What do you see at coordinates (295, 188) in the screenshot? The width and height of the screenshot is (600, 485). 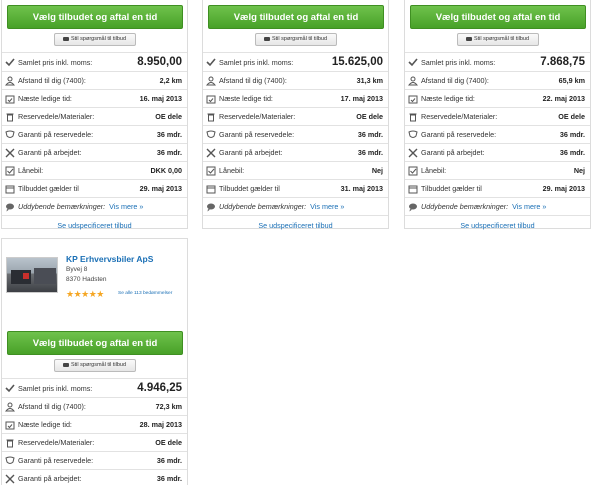 I see `row-valid-until: Tilbuddet gælder til 31. maj 2013` at bounding box center [295, 188].